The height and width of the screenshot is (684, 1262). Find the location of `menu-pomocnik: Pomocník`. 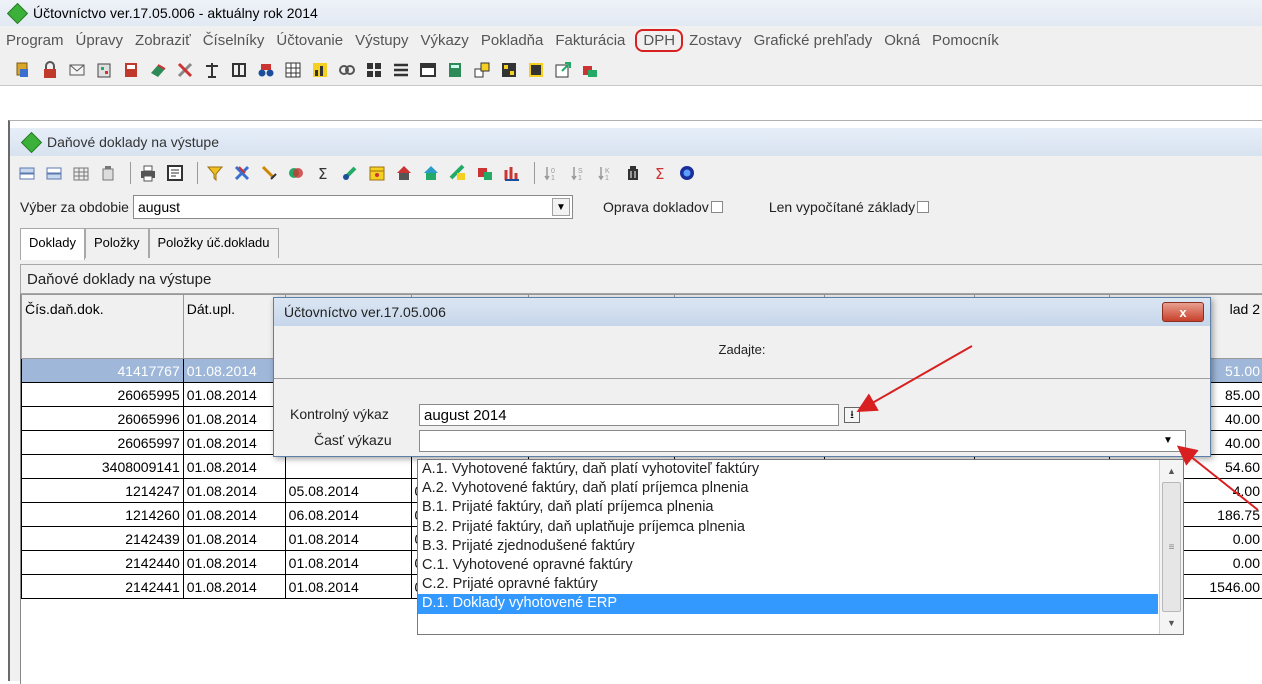

menu-pomocnik: Pomocník is located at coordinates (967, 40).